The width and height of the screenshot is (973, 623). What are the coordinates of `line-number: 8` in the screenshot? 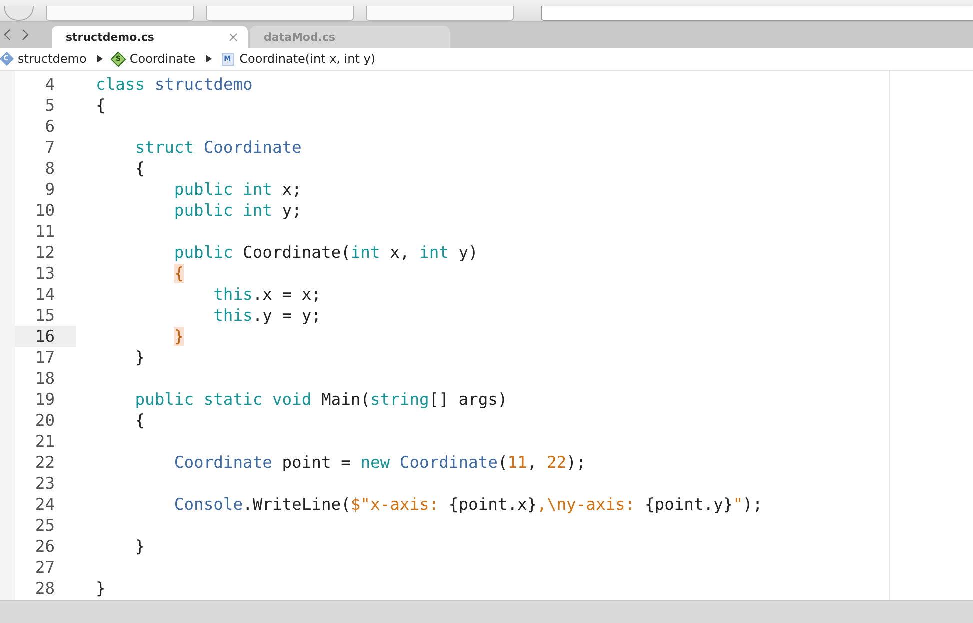 It's located at (50, 168).